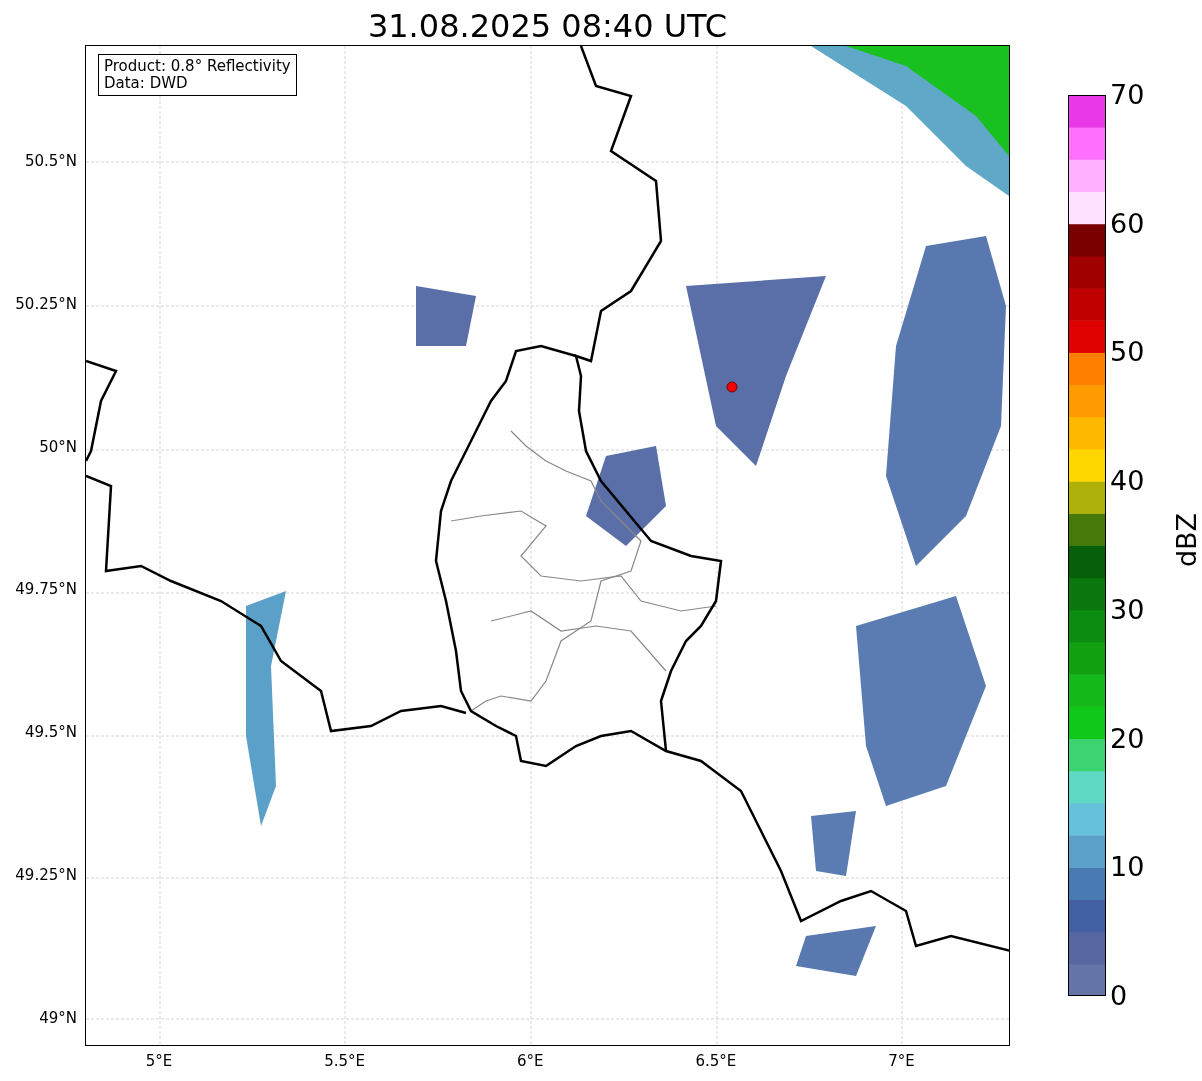 This screenshot has height=1081, width=1202. What do you see at coordinates (146, 83) in the screenshot?
I see `info-text: Data: DWD` at bounding box center [146, 83].